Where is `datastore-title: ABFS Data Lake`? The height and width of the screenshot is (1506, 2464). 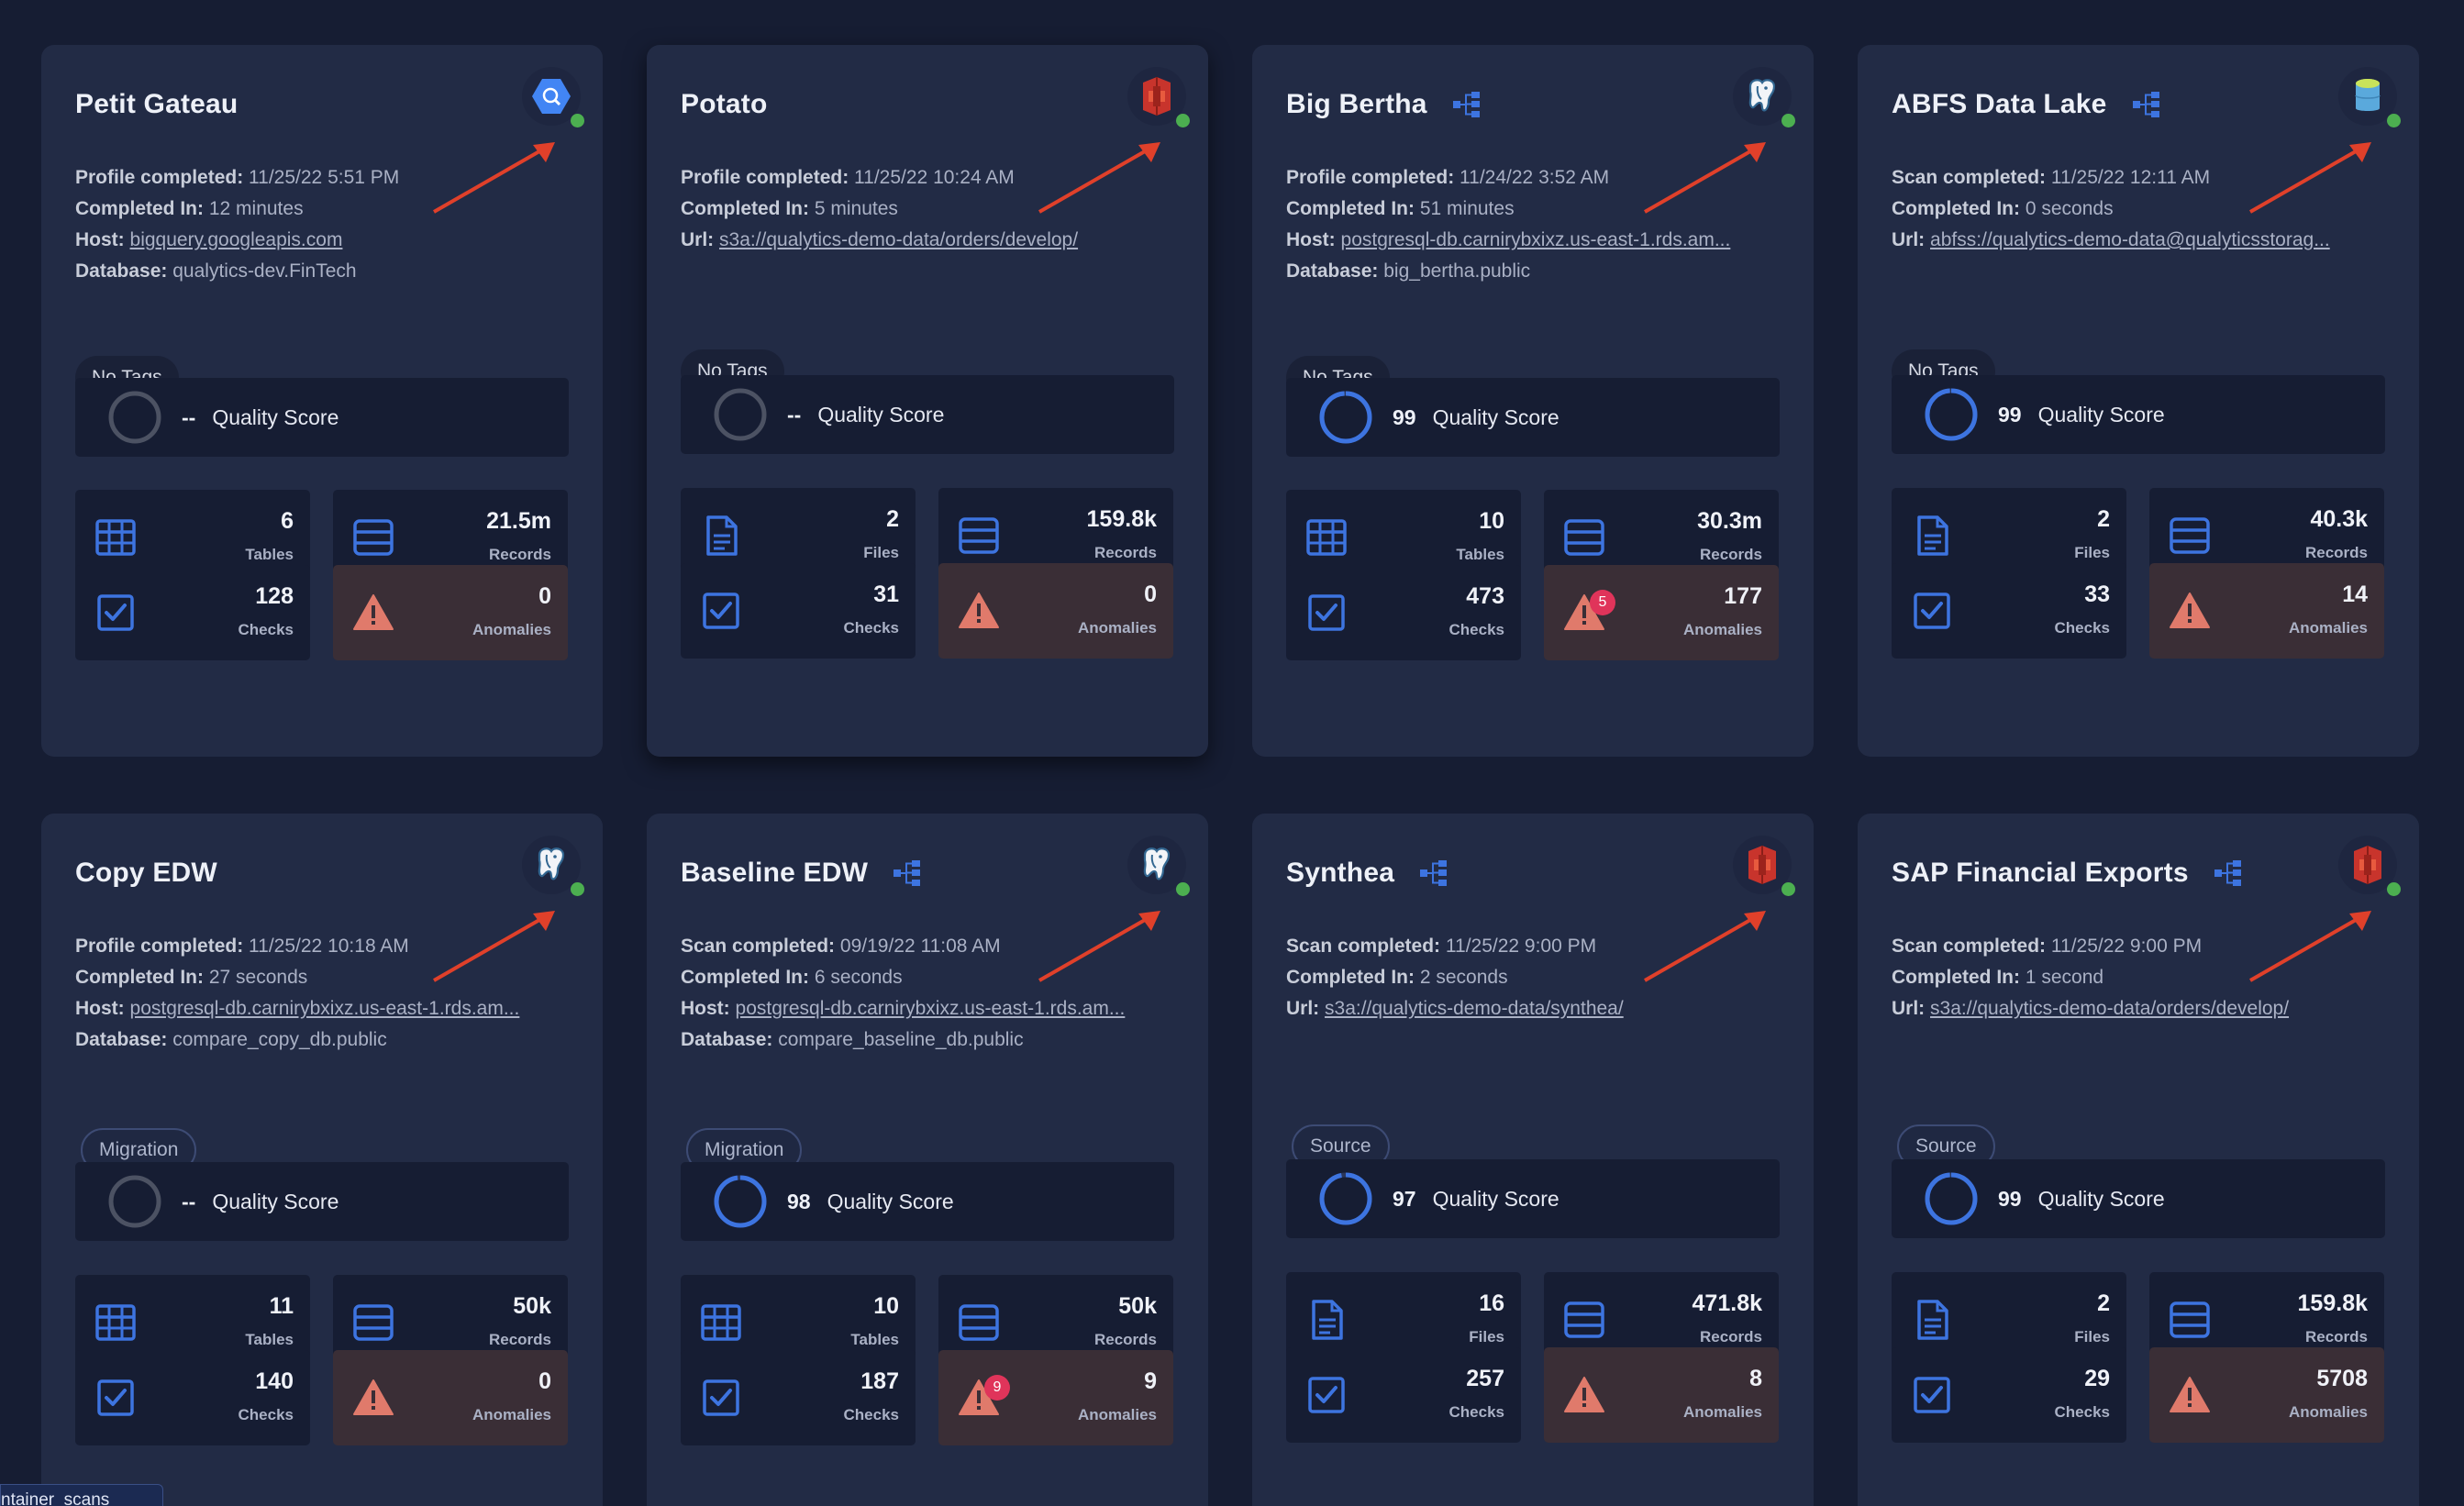 datastore-title: ABFS Data Lake is located at coordinates (2000, 104).